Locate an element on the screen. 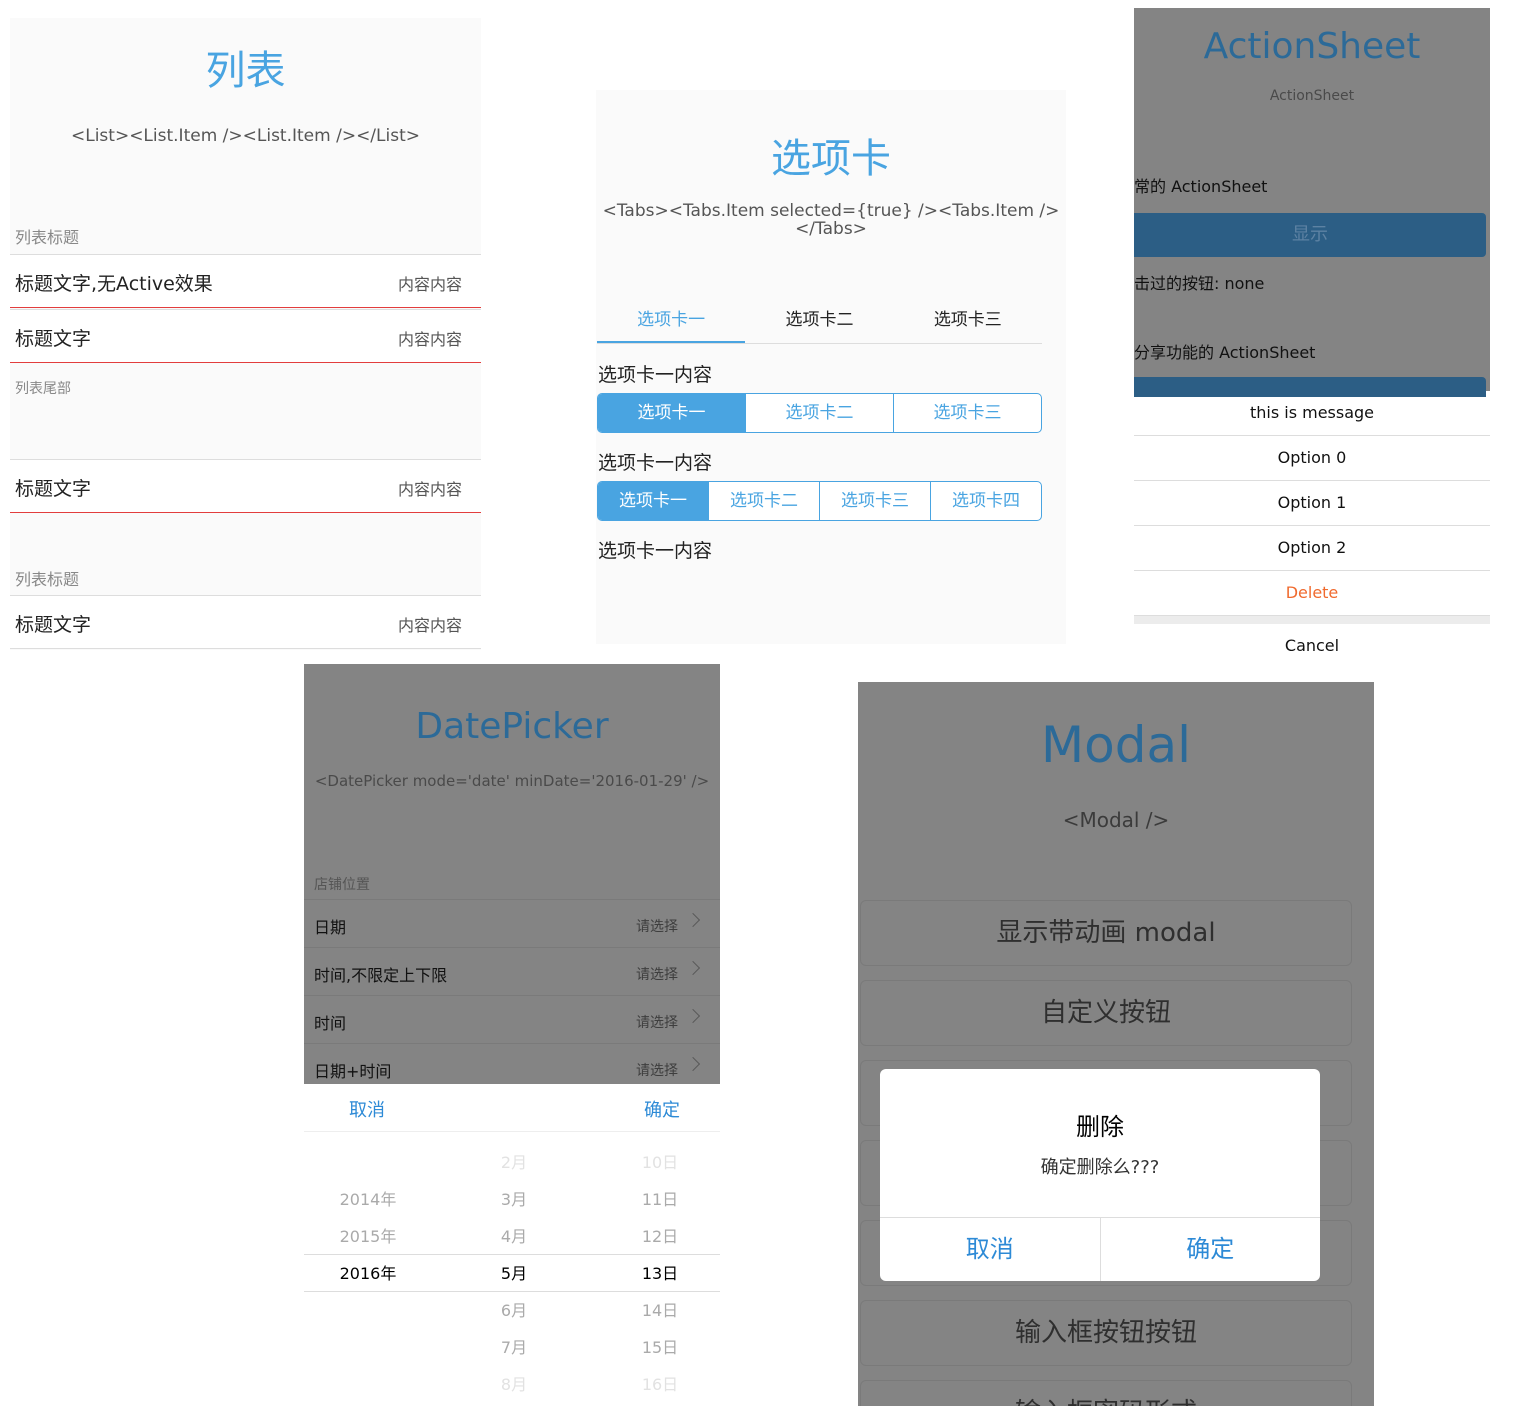  page-subtitle: <List><List.Item /><List.Item /></List> is located at coordinates (245, 136).